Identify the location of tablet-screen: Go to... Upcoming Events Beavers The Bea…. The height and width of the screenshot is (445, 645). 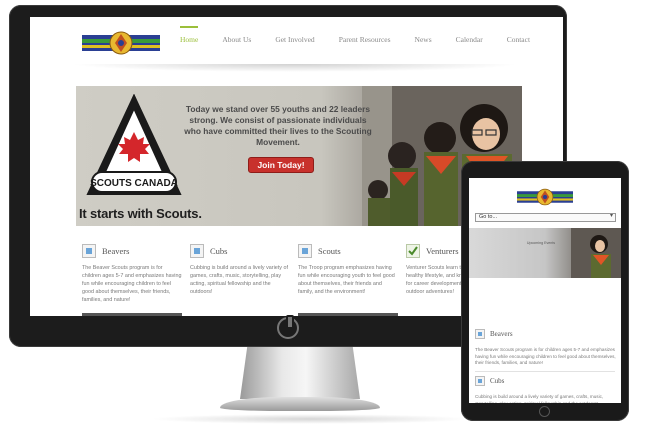
(545, 290).